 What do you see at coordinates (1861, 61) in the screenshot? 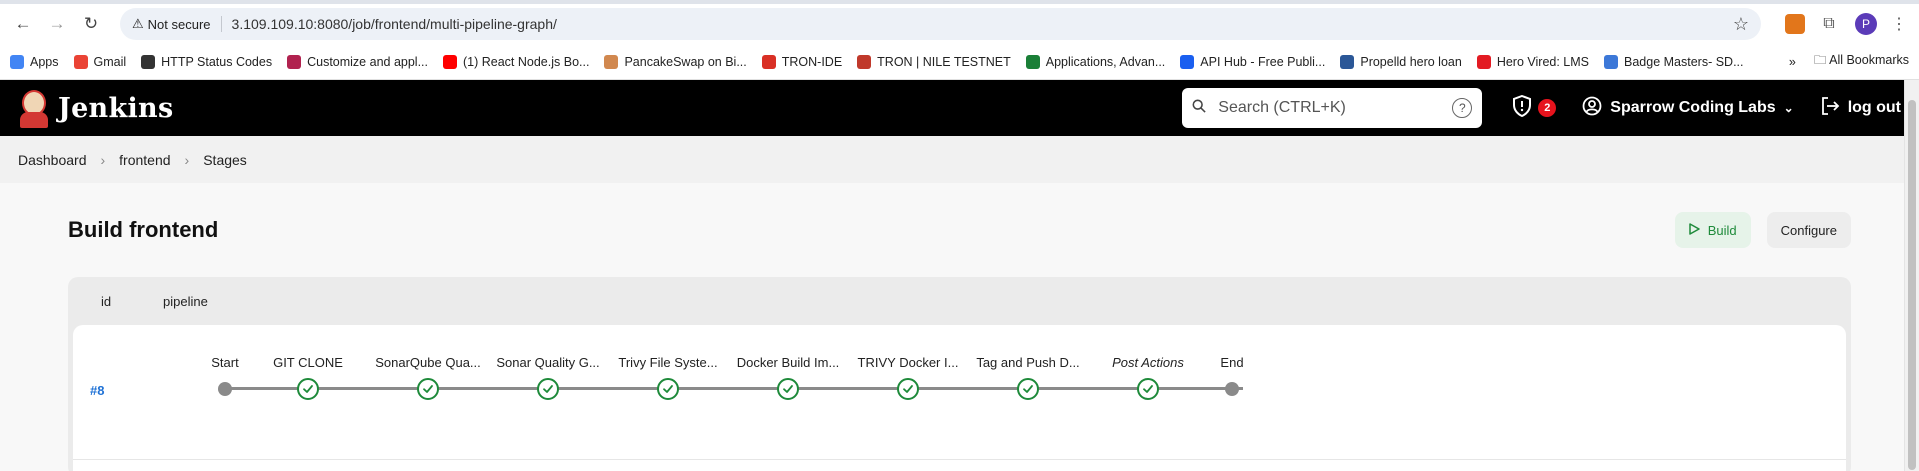
I see `all-bookmarks-folder: 🗀 All Bookmarks` at bounding box center [1861, 61].